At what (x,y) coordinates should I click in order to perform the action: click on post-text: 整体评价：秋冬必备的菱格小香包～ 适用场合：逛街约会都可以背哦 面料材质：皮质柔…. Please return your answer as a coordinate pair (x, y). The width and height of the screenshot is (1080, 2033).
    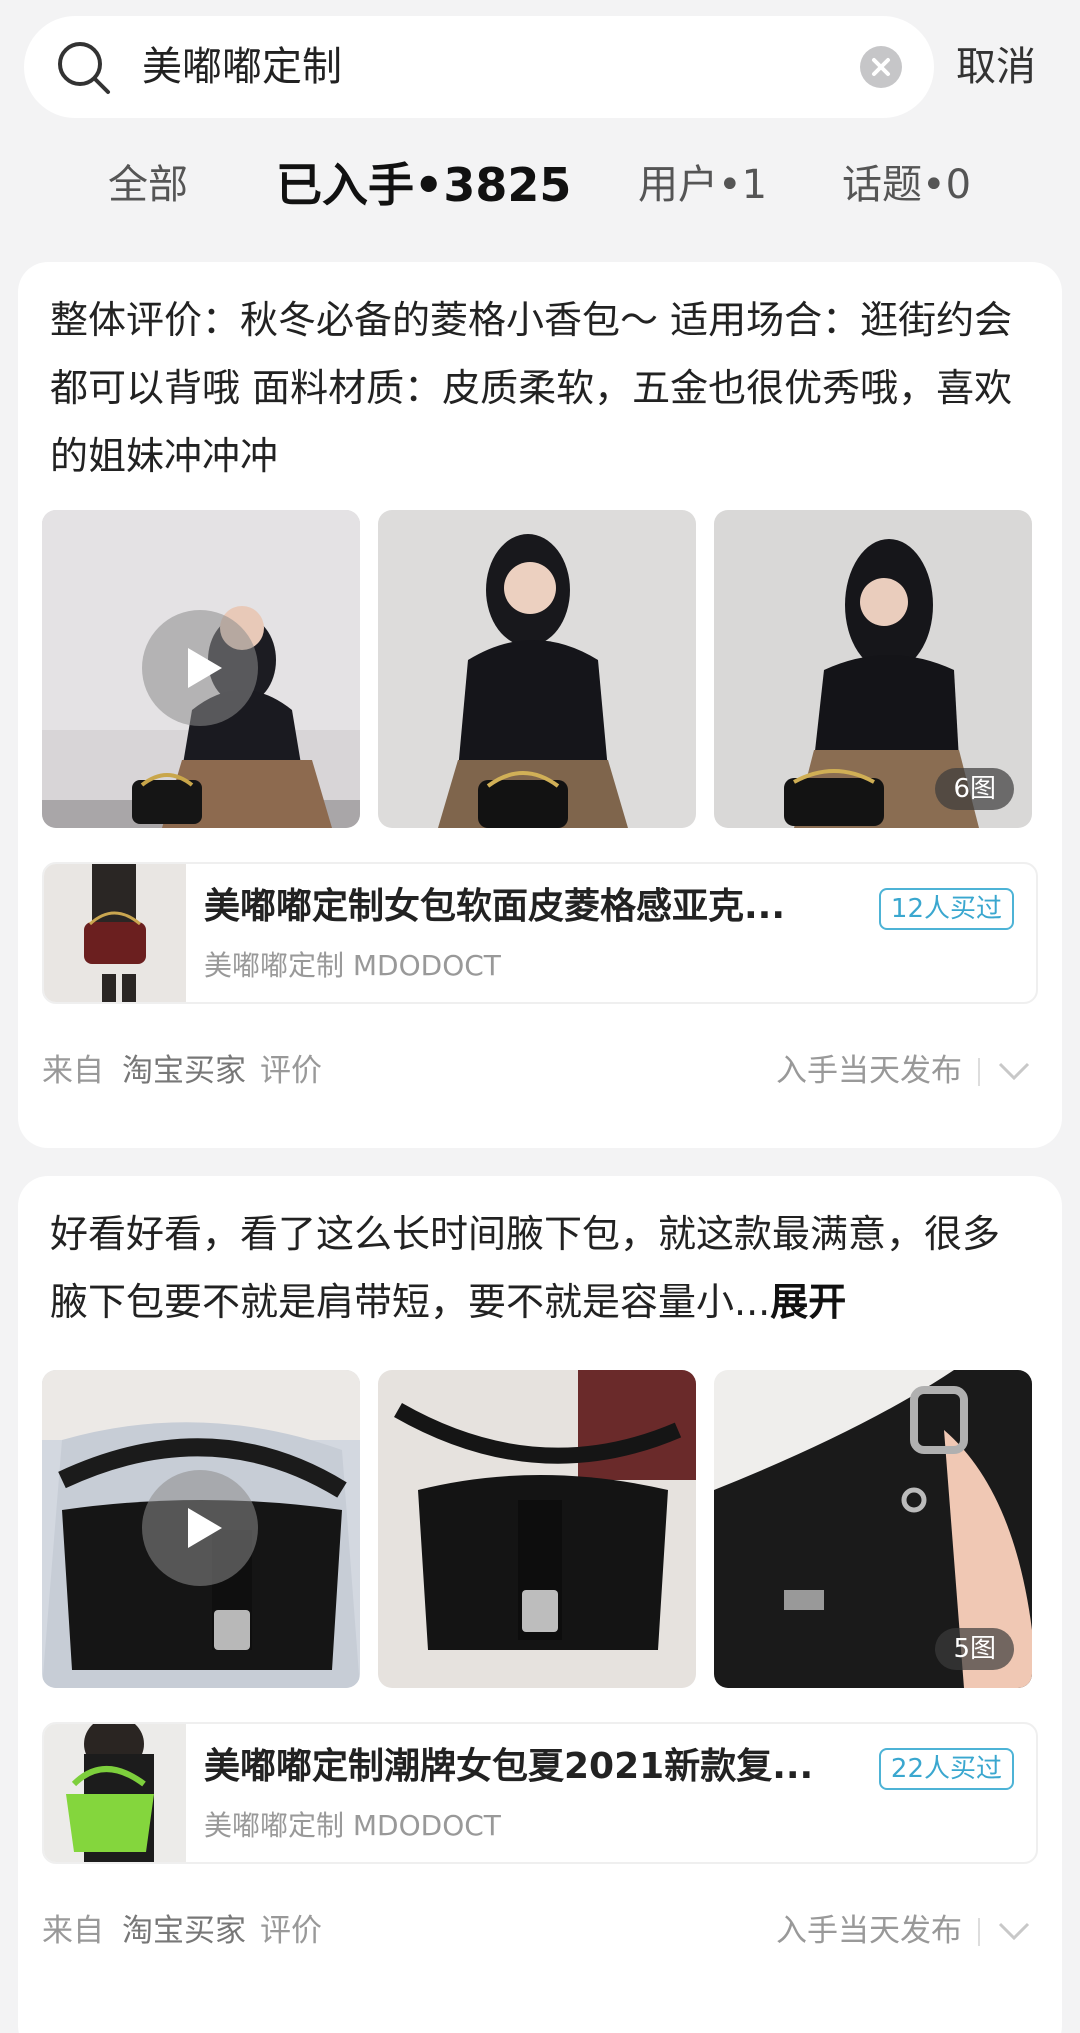
    Looking at the image, I should click on (531, 388).